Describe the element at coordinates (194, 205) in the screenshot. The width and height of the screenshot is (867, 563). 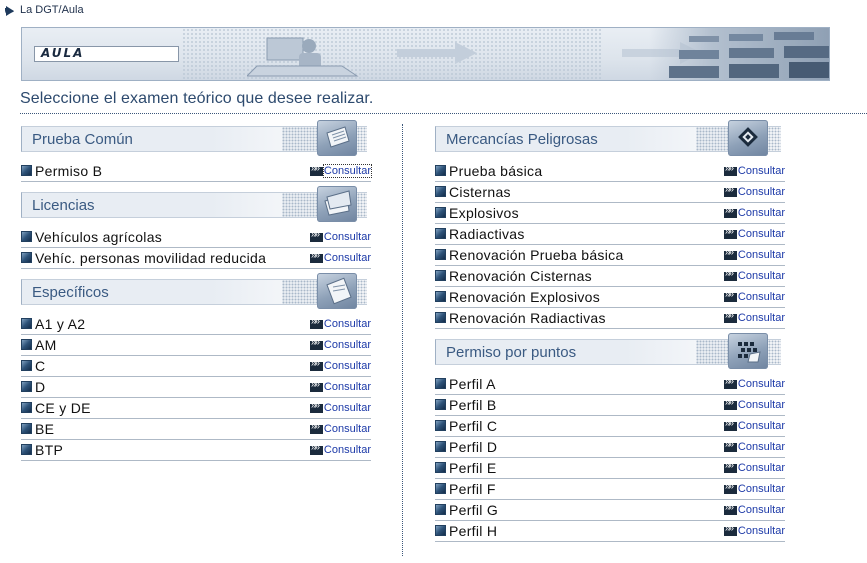
I see `section-header-licencias: Licencias` at that location.